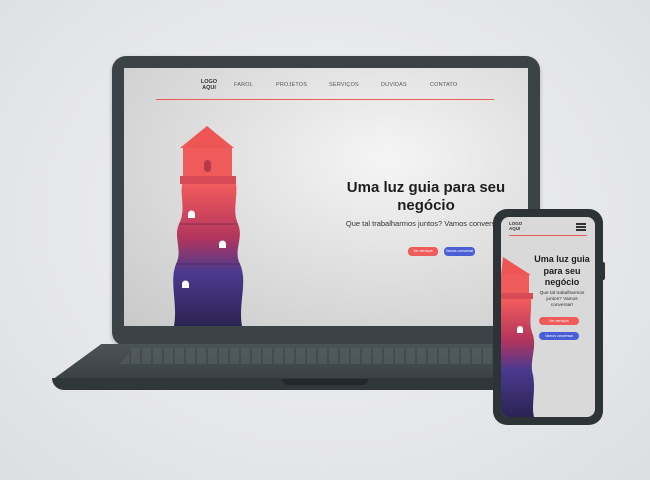  Describe the element at coordinates (326, 356) in the screenshot. I see `laptop-keyboard` at that location.